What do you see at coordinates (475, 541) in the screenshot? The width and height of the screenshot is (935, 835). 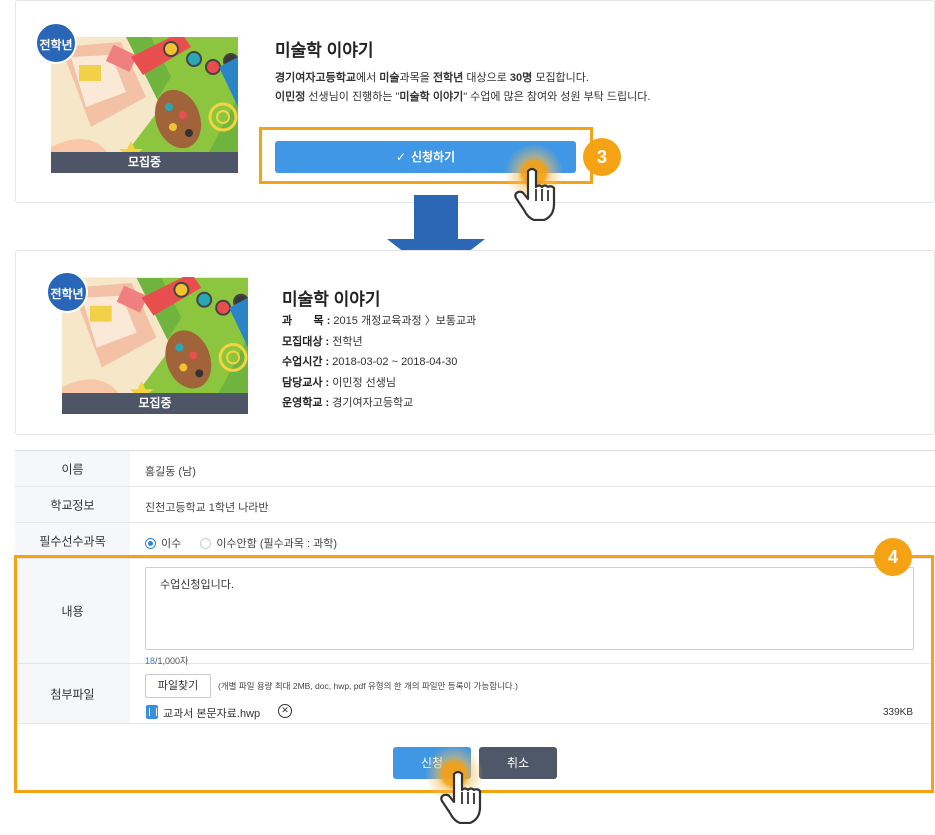 I see `form-row-required: 필수선수과목 이수 이수안함 (필수과목 : 과학)` at bounding box center [475, 541].